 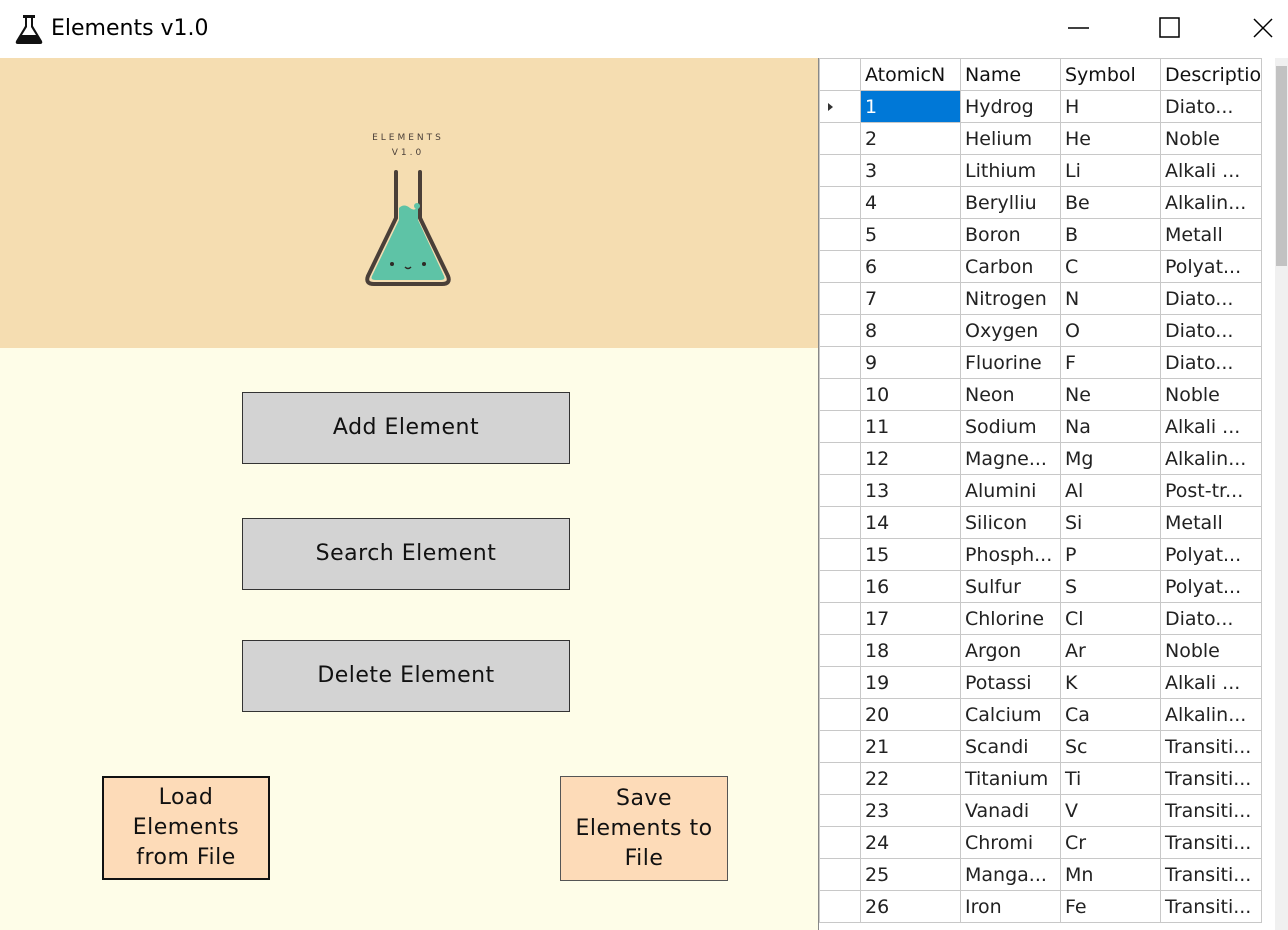 I want to click on column-header-symbol: Symbol, so click(x=1110, y=74).